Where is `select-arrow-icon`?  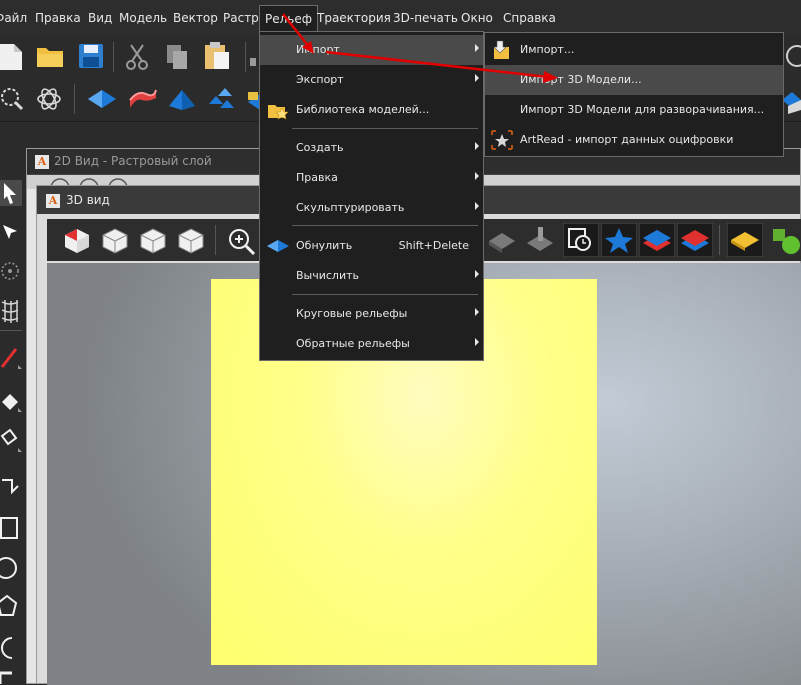 select-arrow-icon is located at coordinates (11, 193).